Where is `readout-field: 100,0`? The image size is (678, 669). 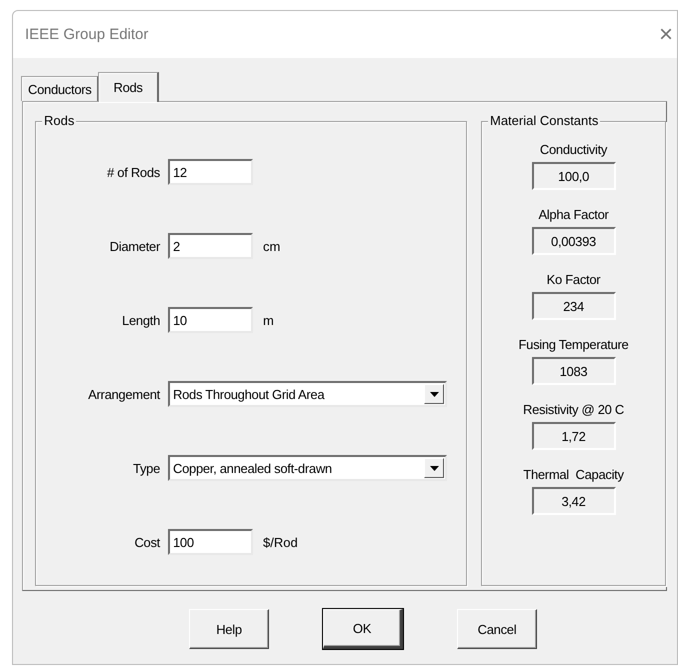 readout-field: 100,0 is located at coordinates (574, 176).